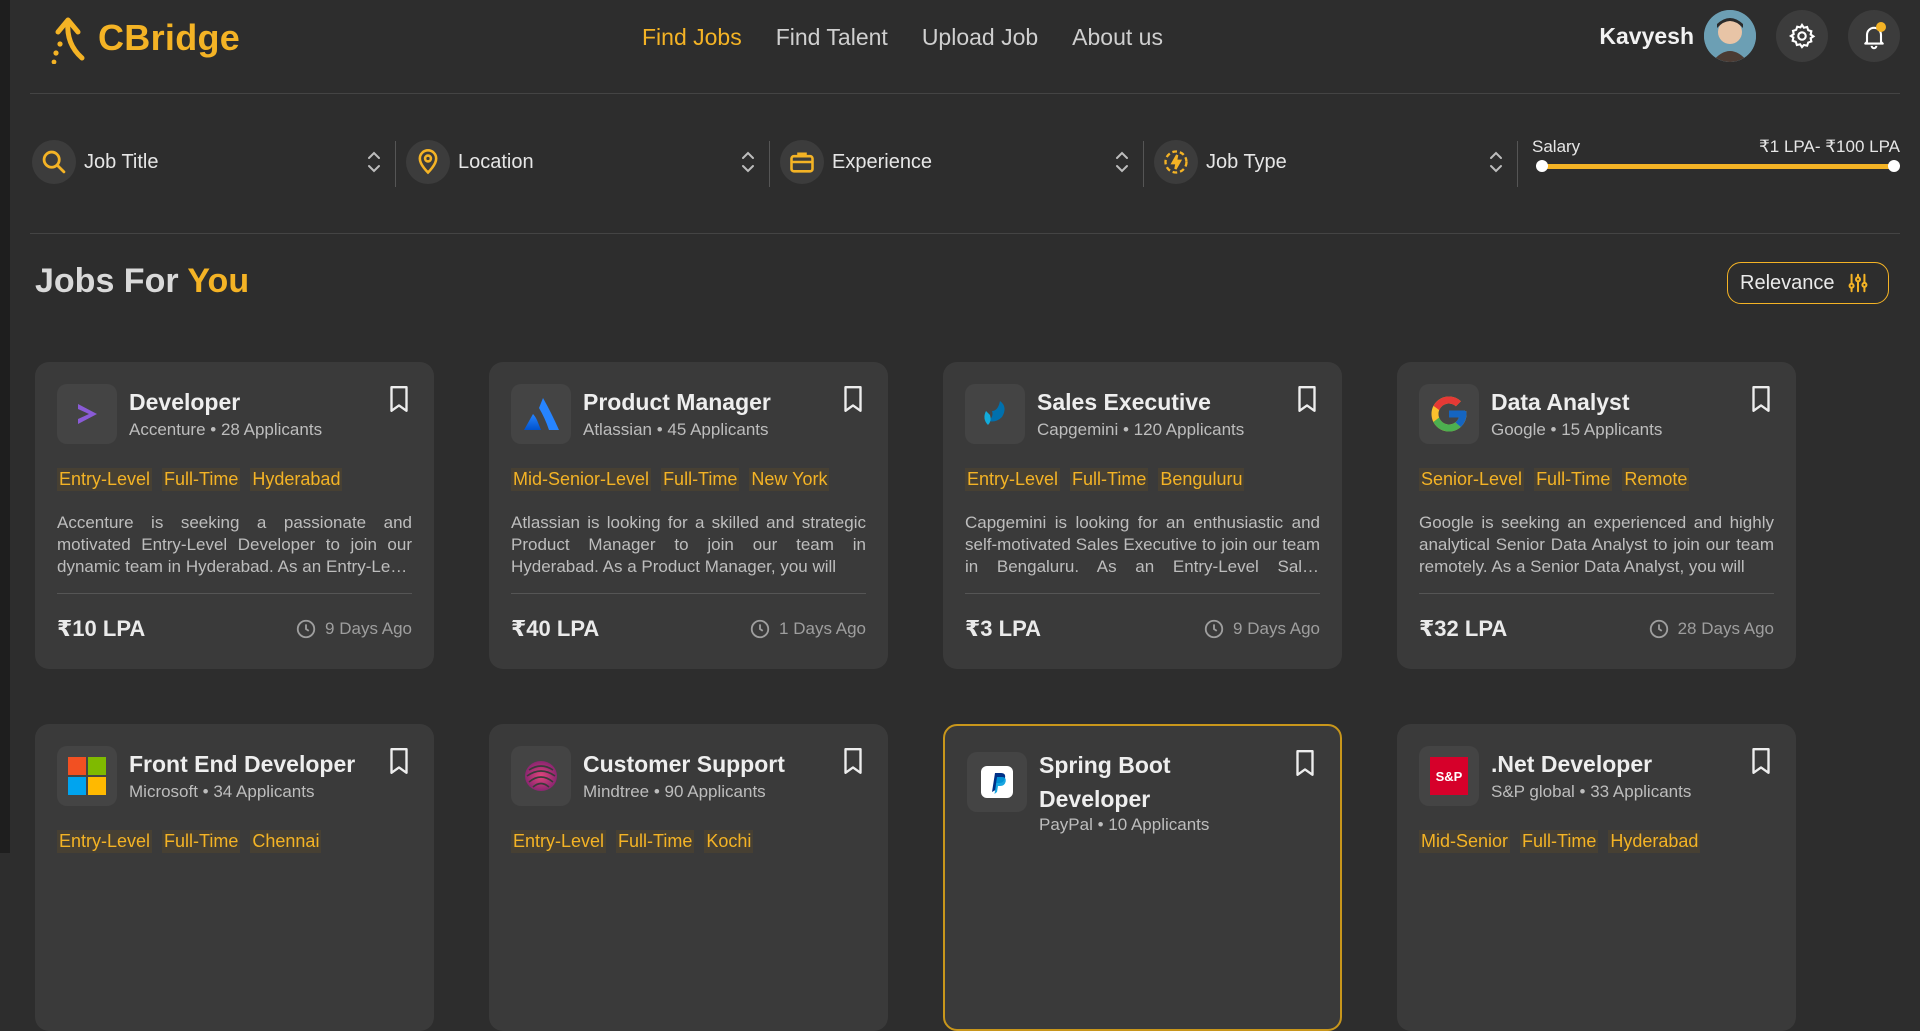 The width and height of the screenshot is (1920, 1031). Describe the element at coordinates (87, 776) in the screenshot. I see `microsoft-logo` at that location.